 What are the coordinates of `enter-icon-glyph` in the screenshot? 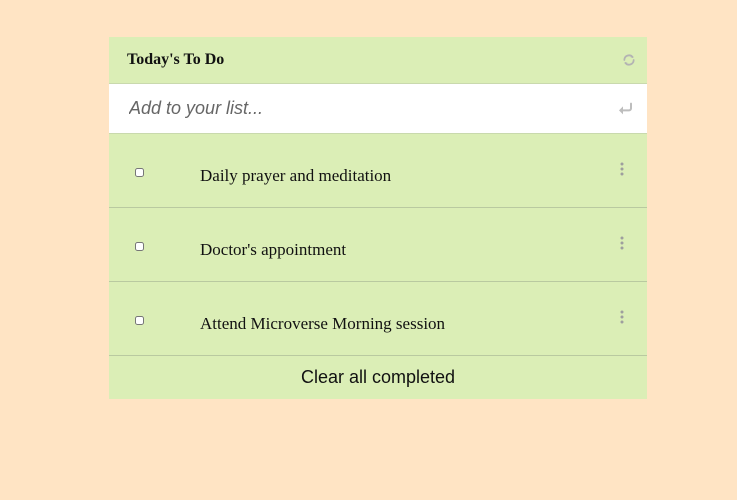 It's located at (625, 108).